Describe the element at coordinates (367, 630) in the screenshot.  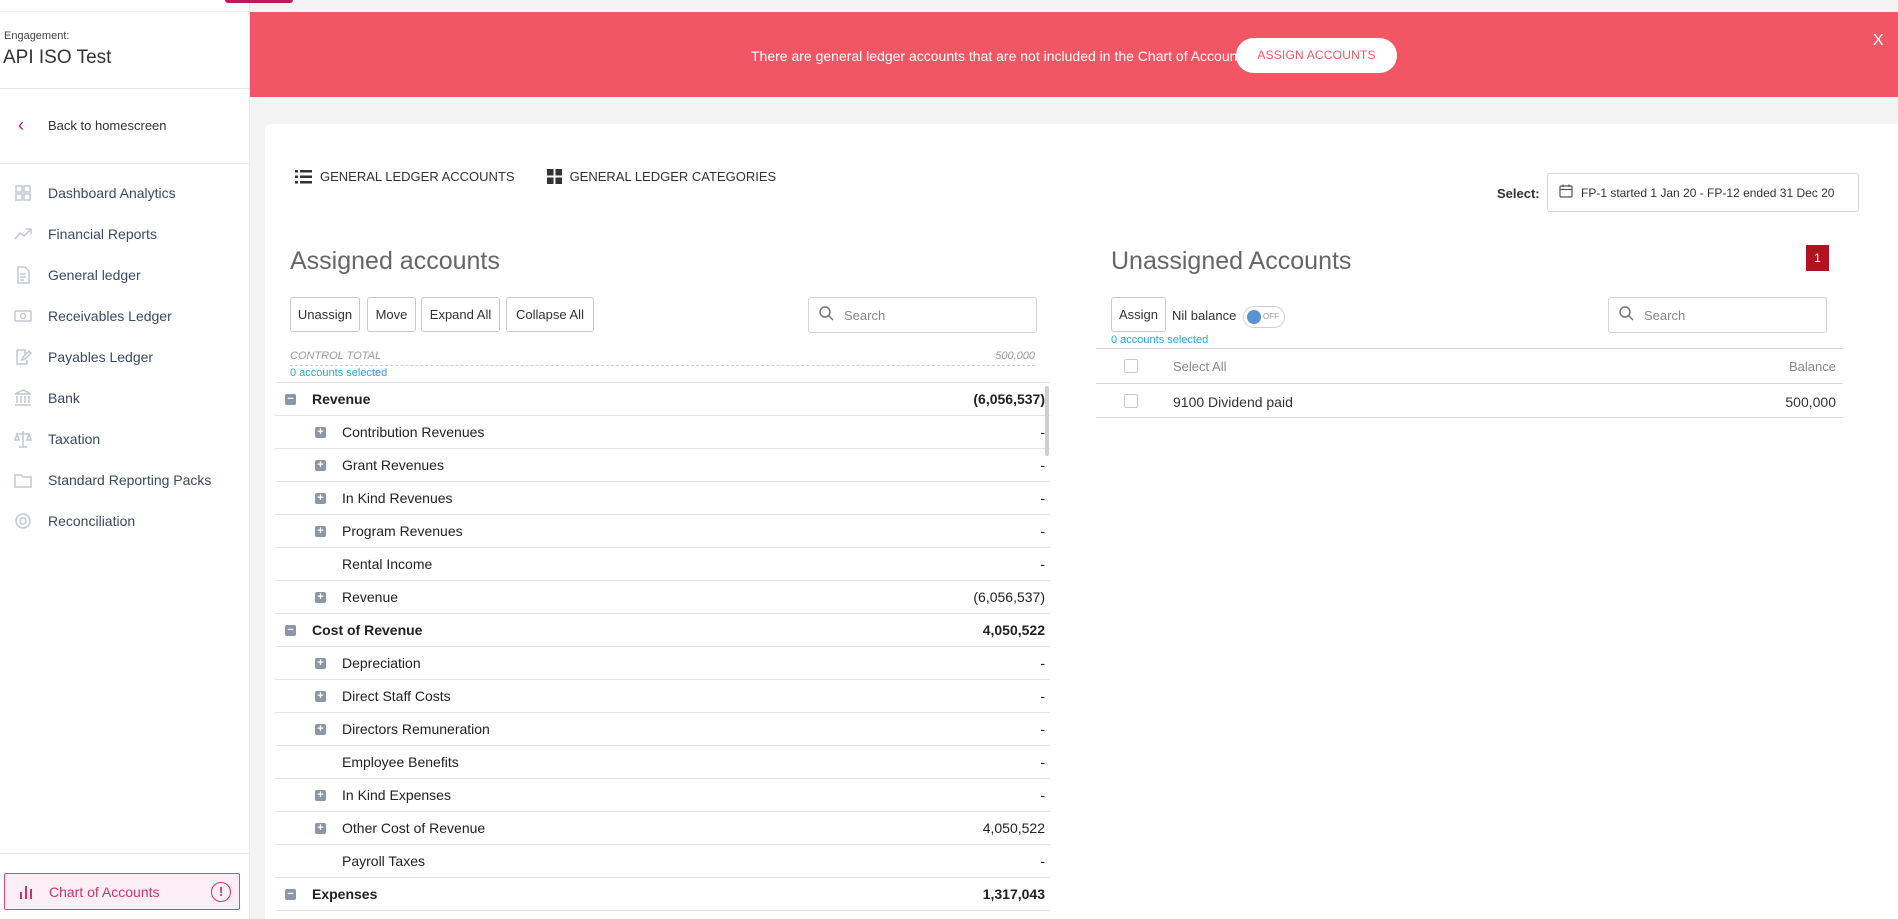
I see `row-label: Cost of Revenue` at that location.